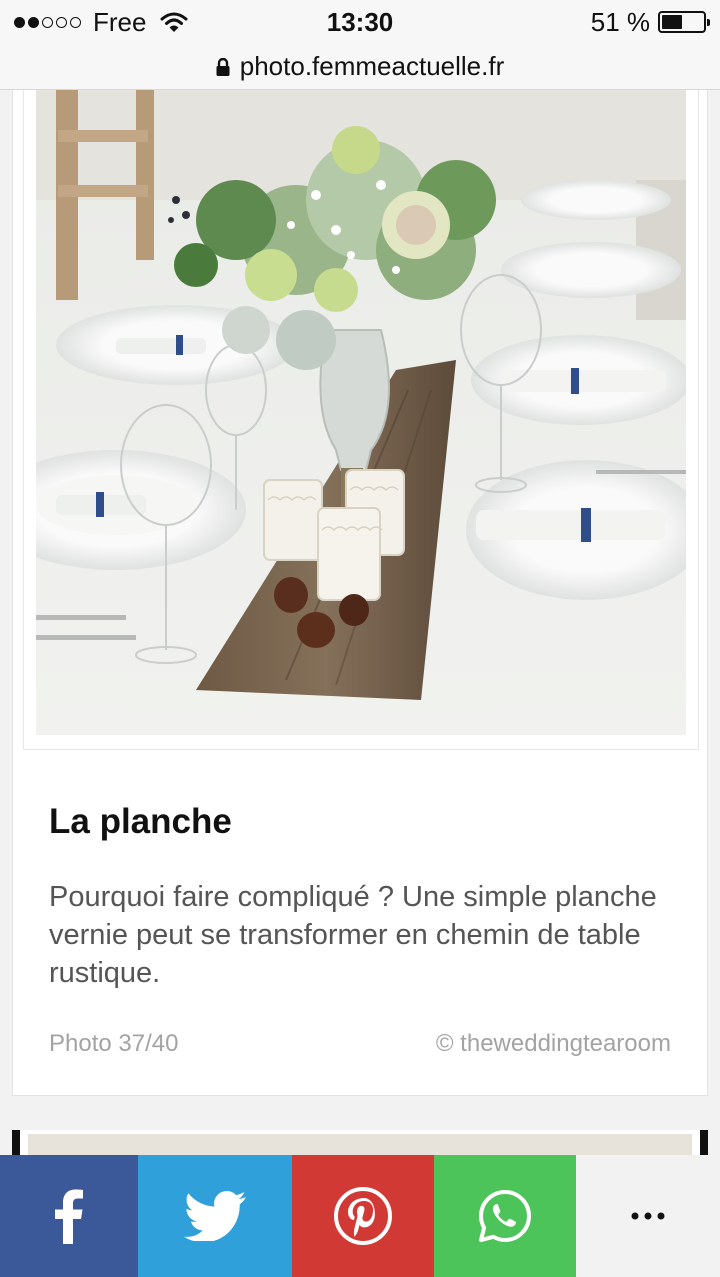  I want to click on photo-credit: © theweddingtearoom, so click(553, 1043).